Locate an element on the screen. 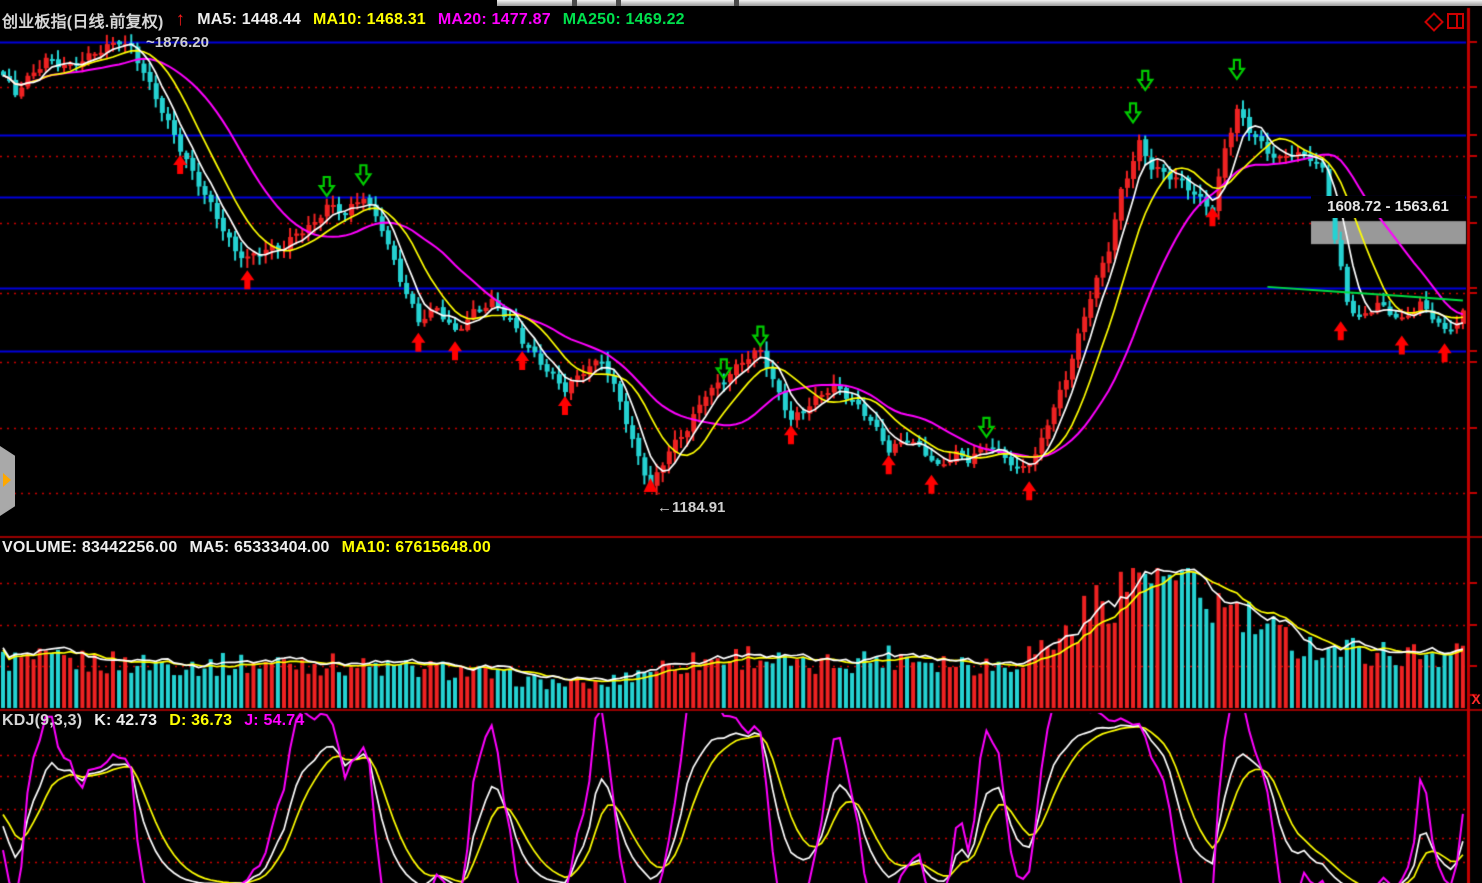 This screenshot has height=883, width=1482. ma5-legend: MA5: 1448.44 is located at coordinates (249, 19).